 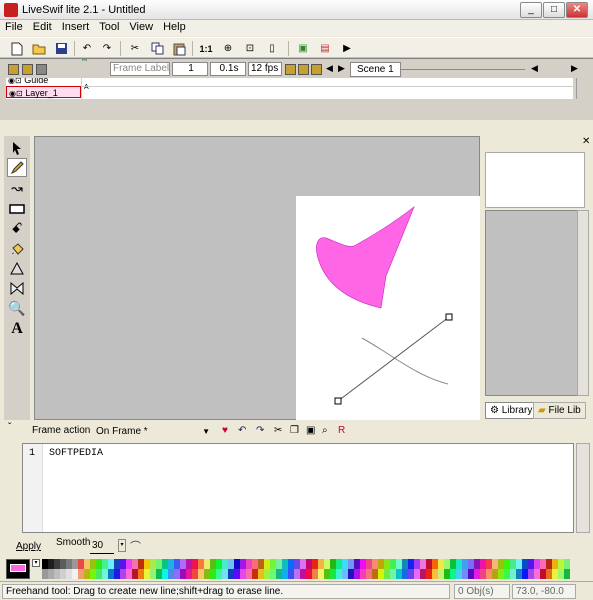 I want to click on arrow-tool-icon, so click(x=17, y=147).